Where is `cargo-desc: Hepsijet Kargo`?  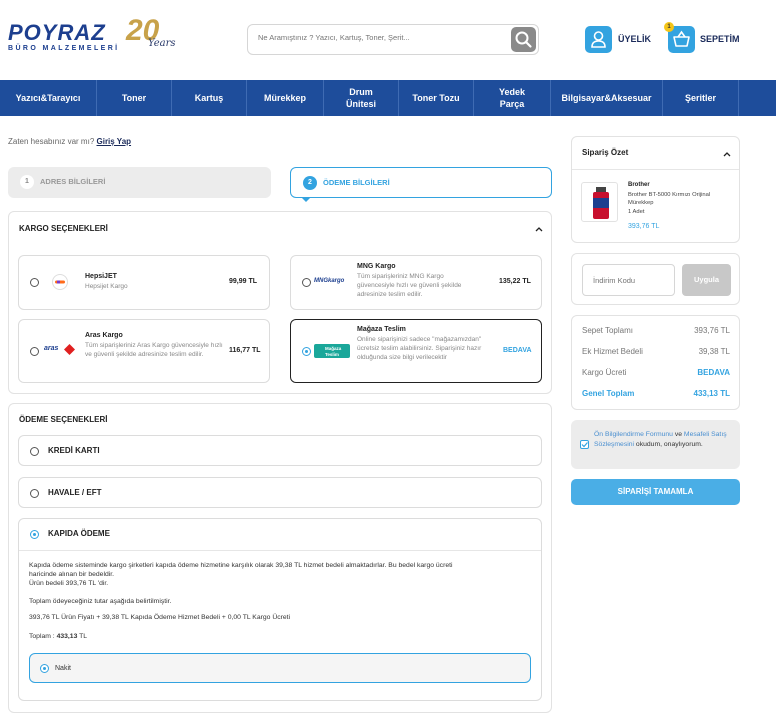 cargo-desc: Hepsijet Kargo is located at coordinates (106, 286).